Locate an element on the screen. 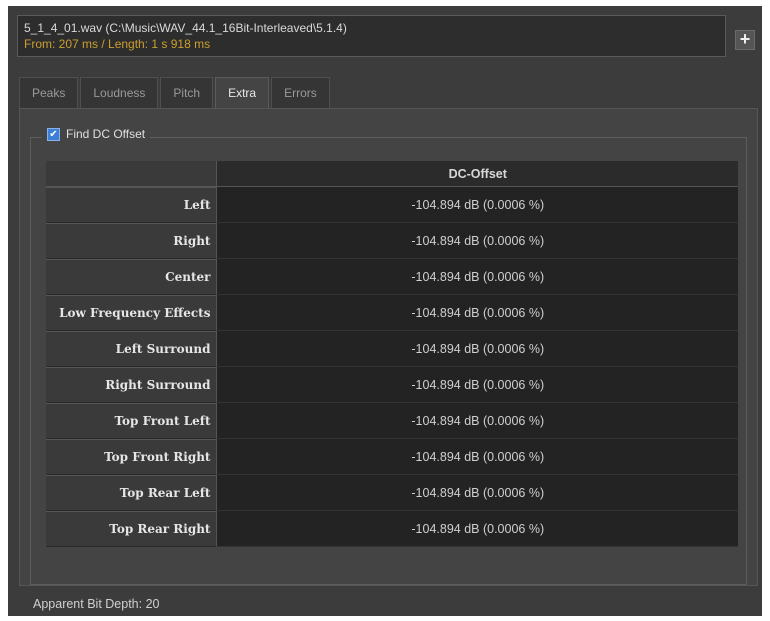 This screenshot has width=770, height=621. table-row: Right -104.894 dB (0.0006 %) is located at coordinates (392, 241).